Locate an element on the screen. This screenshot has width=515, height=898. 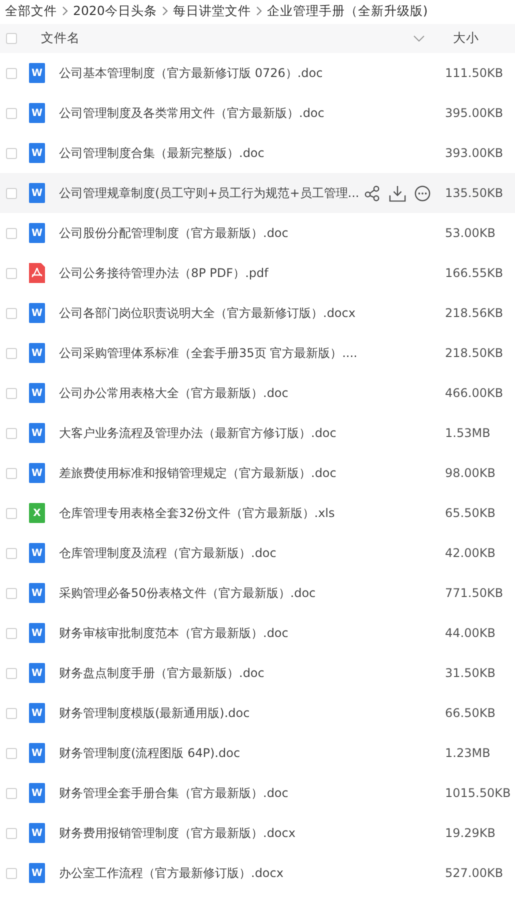
file-size: 1015.50KB is located at coordinates (478, 793).